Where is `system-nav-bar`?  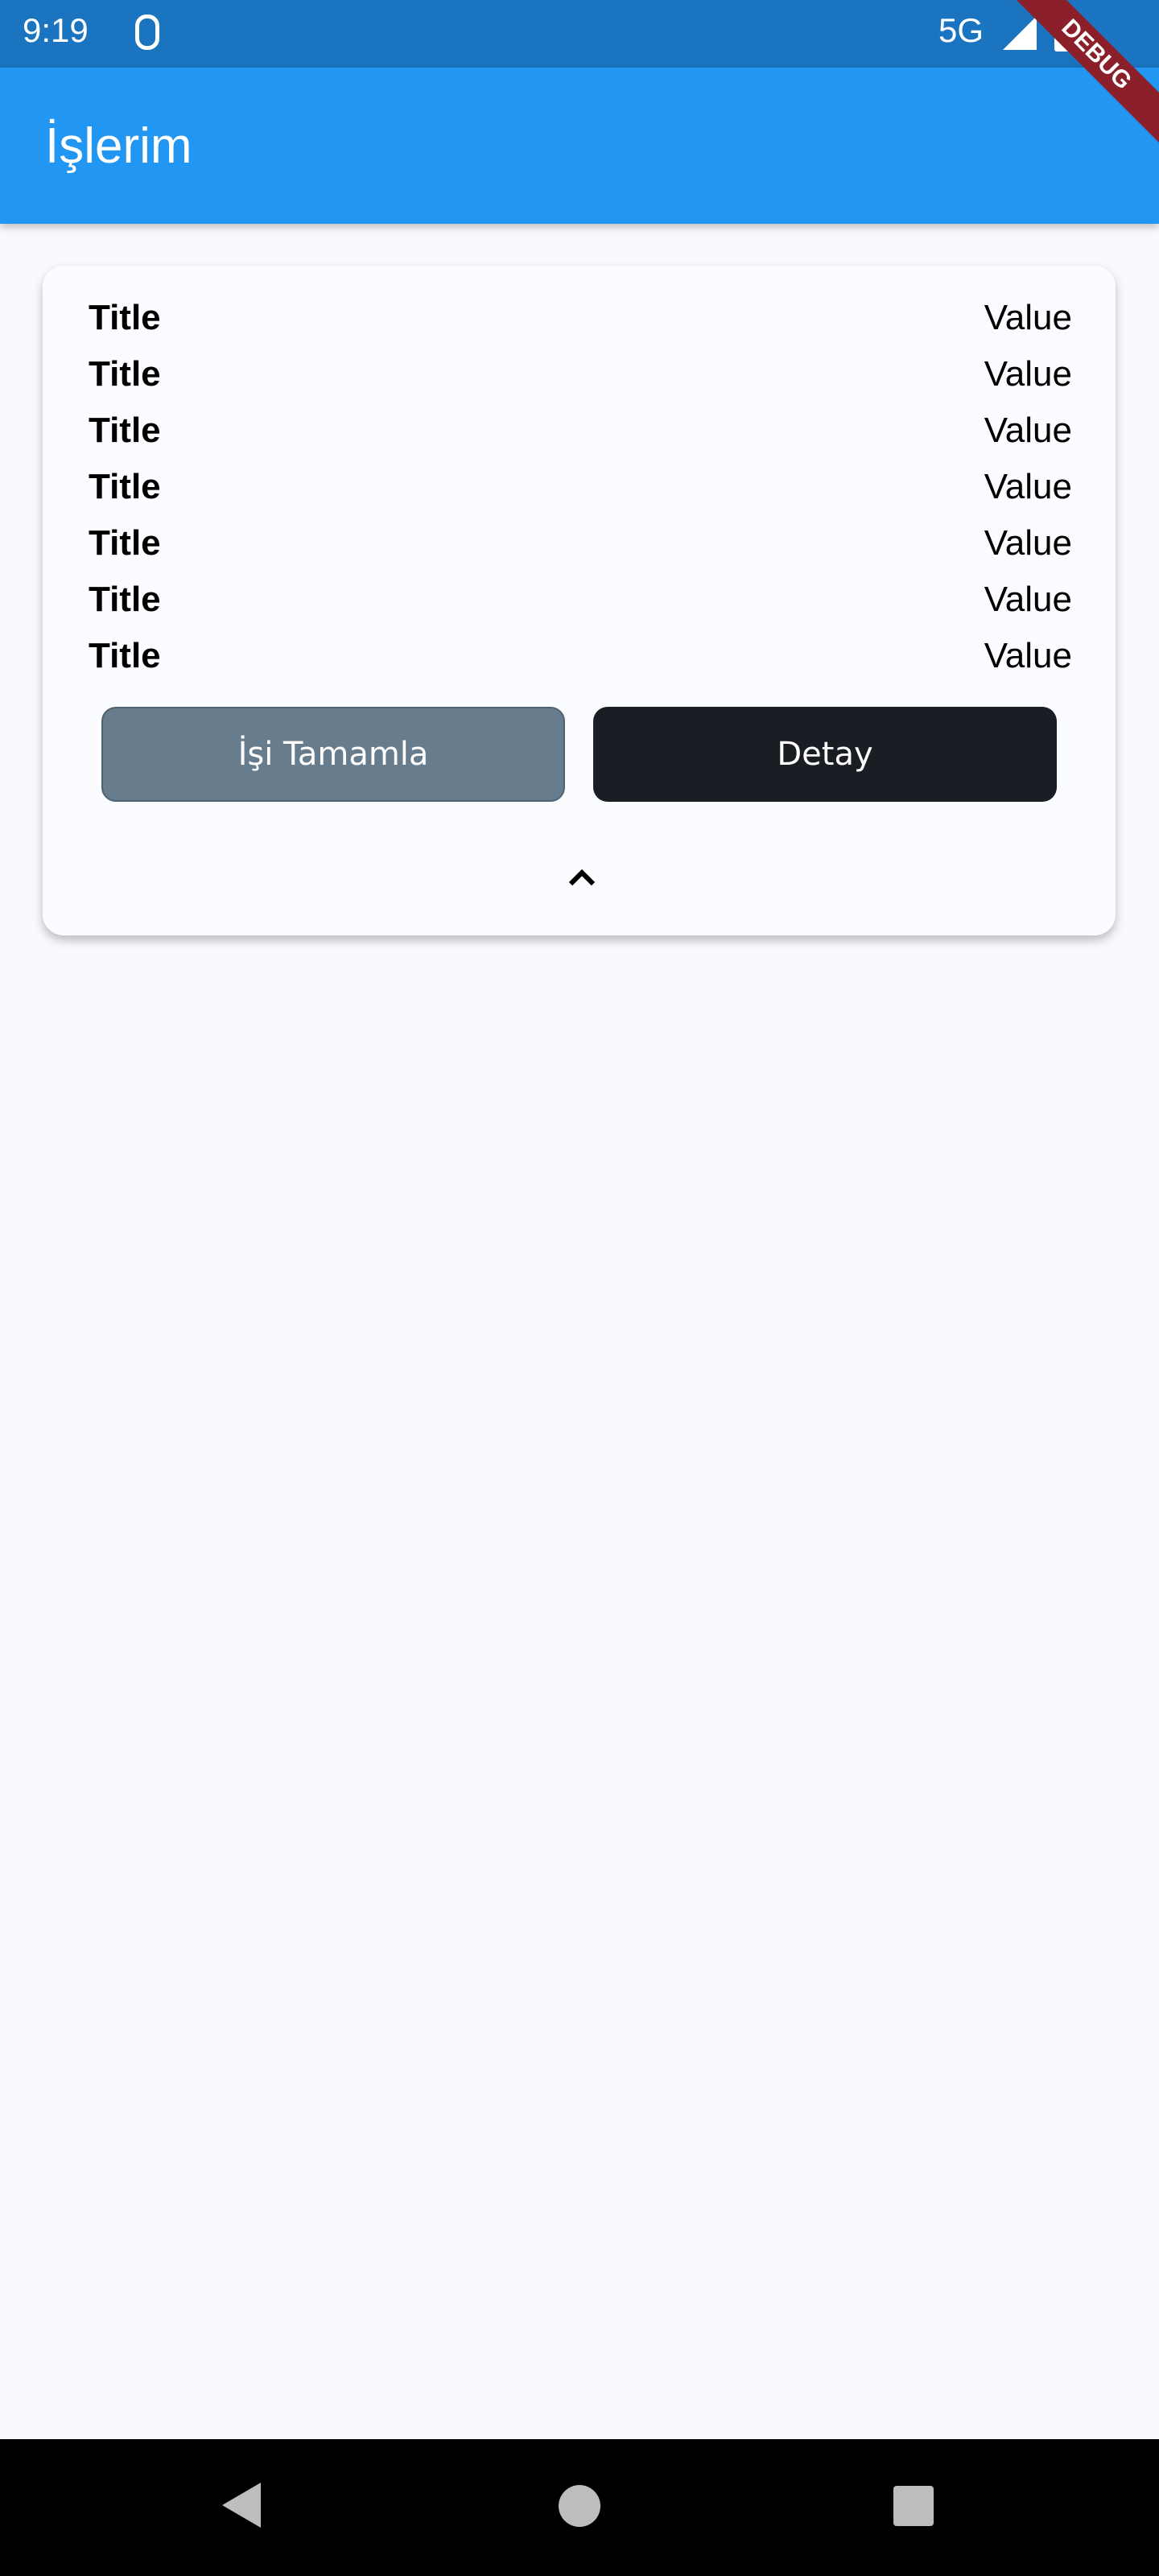 system-nav-bar is located at coordinates (579, 2507).